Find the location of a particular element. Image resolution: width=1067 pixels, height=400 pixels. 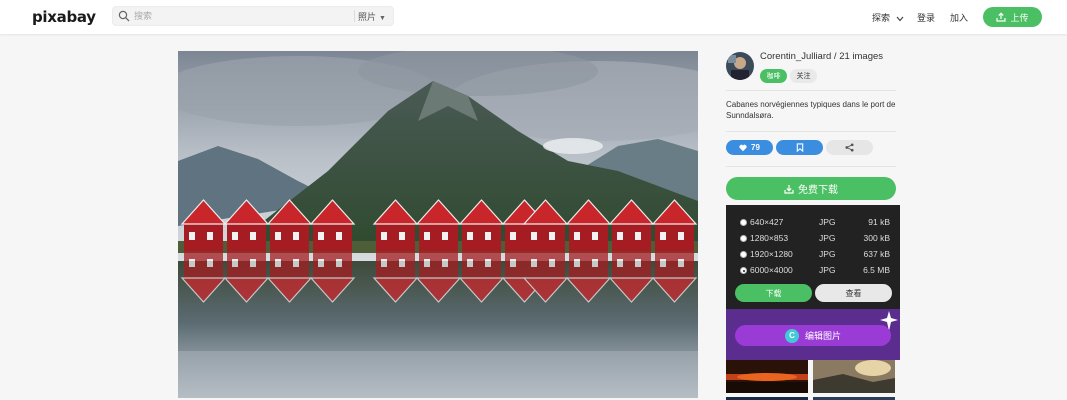

option-resolution: 6000×4000 is located at coordinates (771, 270).